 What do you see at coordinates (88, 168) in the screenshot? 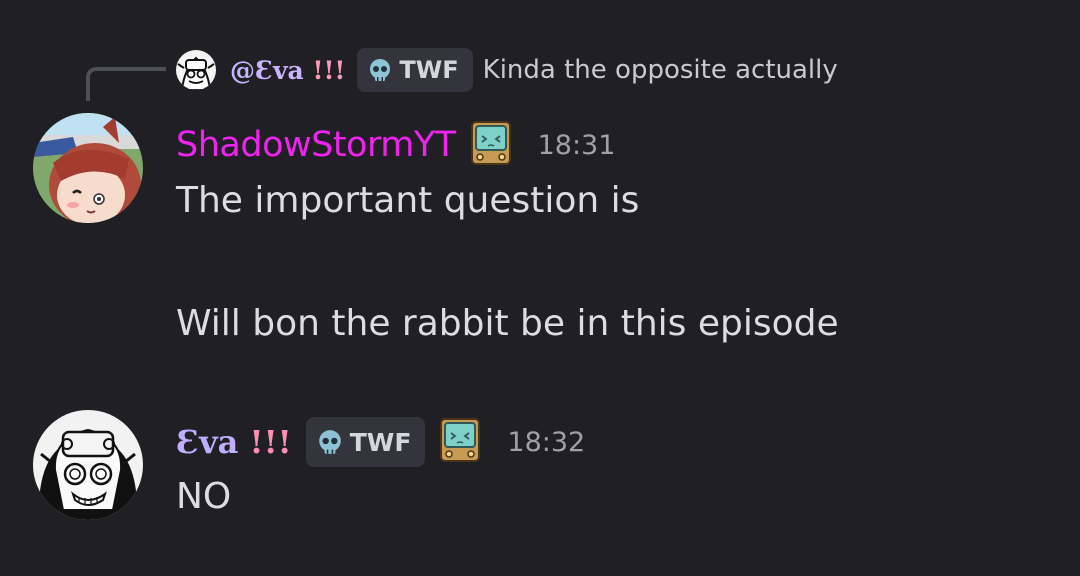
I see `avatar-shadowstorm` at bounding box center [88, 168].